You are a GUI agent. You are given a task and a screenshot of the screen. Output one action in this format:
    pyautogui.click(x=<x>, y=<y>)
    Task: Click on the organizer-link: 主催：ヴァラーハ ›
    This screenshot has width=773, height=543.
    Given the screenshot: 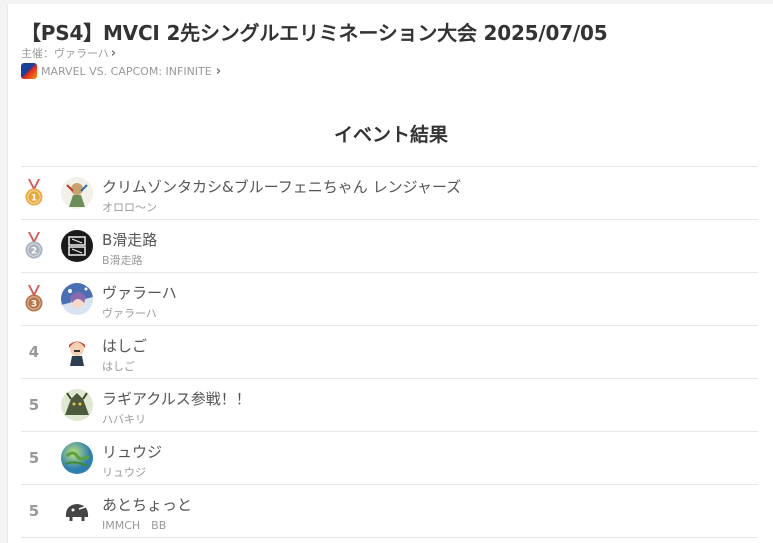 What is the action you would take?
    pyautogui.click(x=68, y=53)
    